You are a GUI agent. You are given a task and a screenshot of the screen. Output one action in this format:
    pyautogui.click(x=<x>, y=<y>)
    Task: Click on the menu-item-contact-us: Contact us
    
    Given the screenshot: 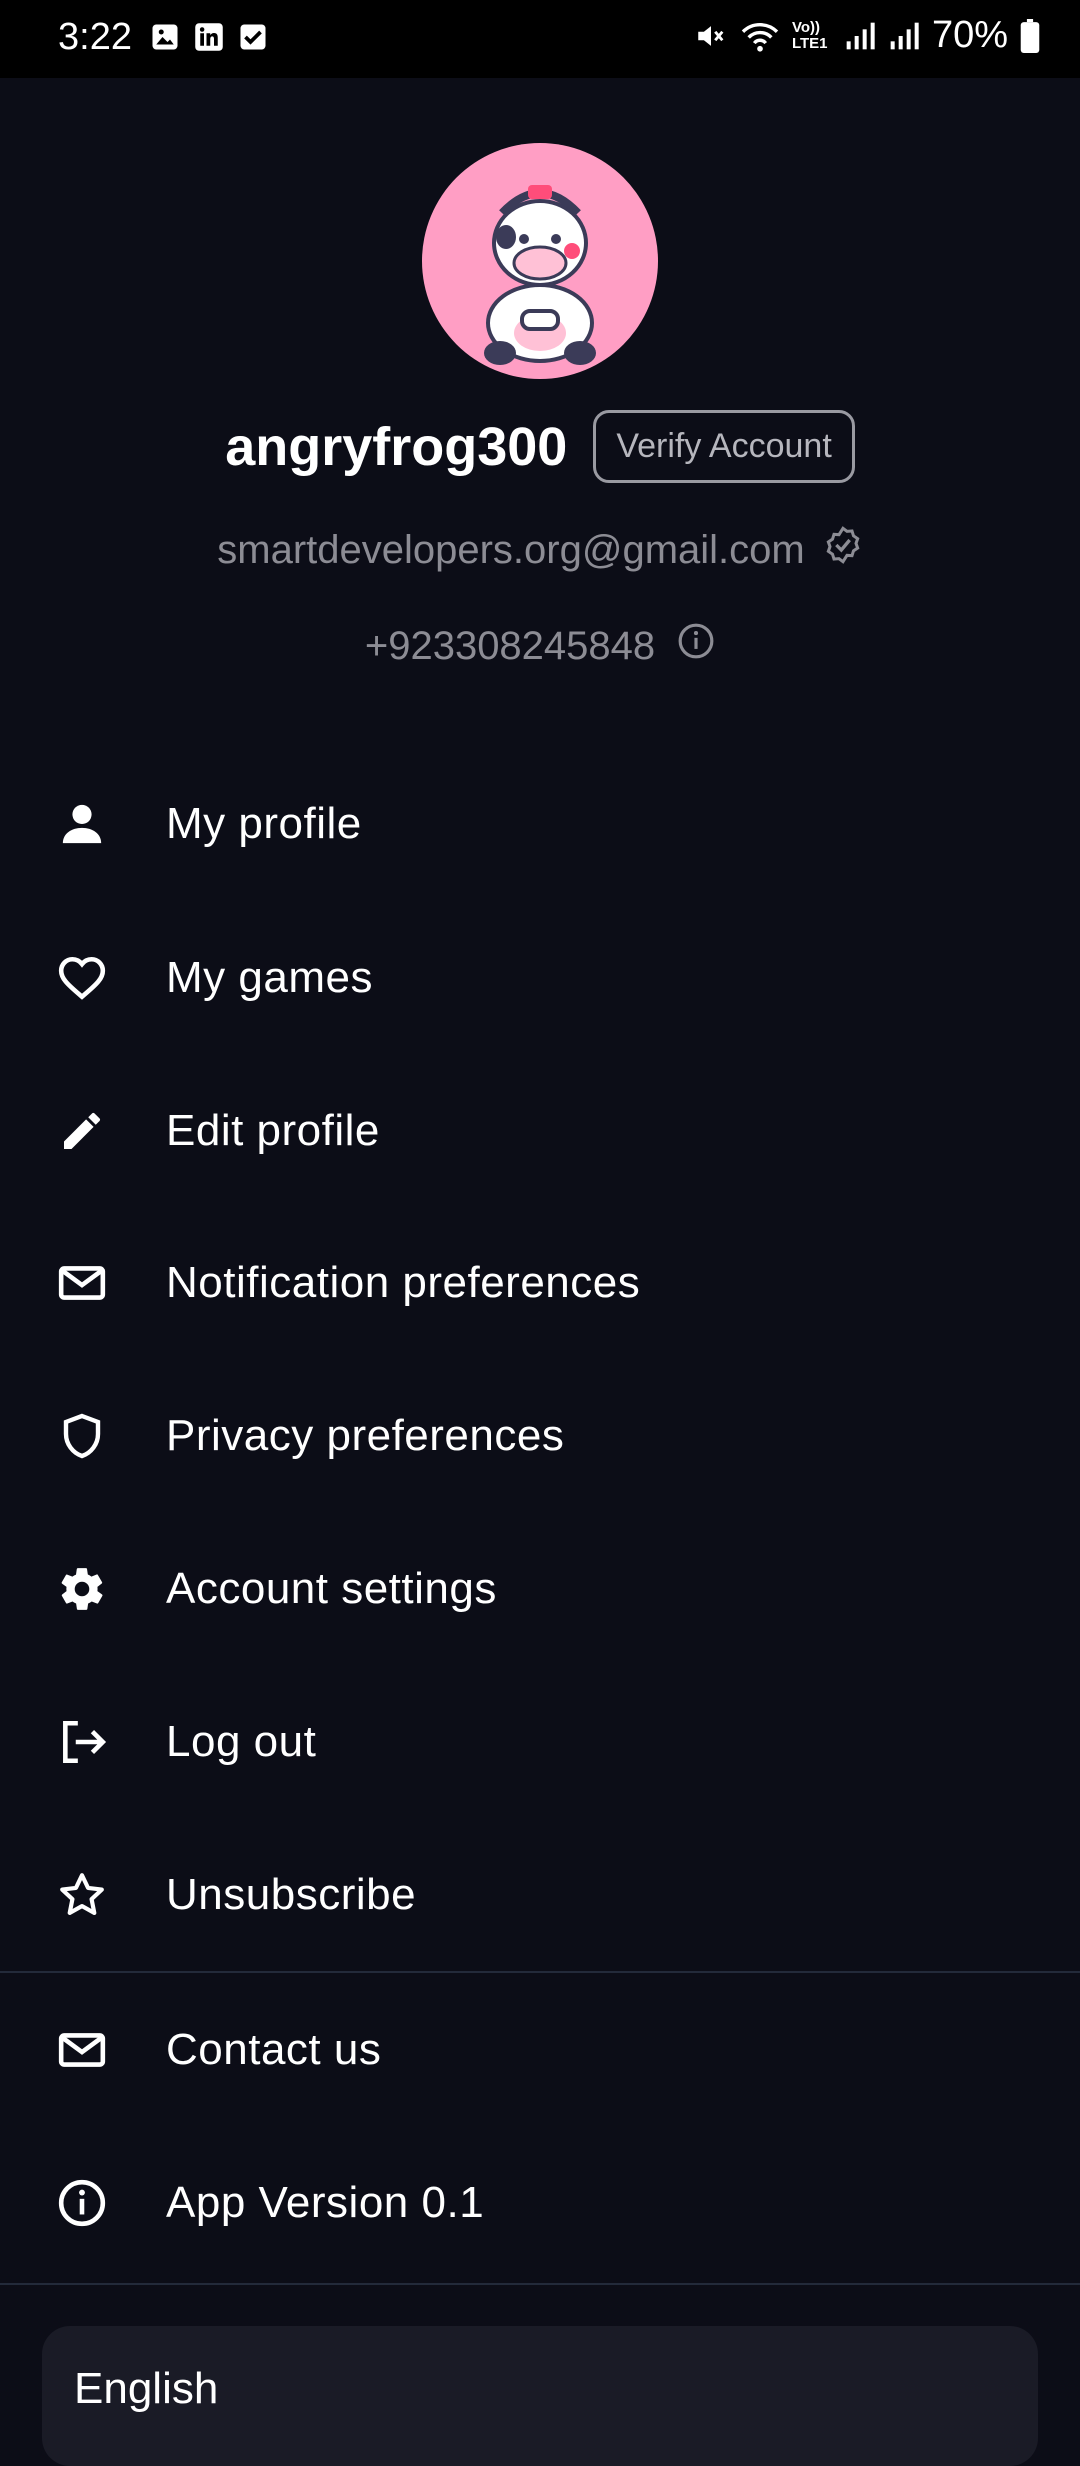 What is the action you would take?
    pyautogui.click(x=540, y=2050)
    